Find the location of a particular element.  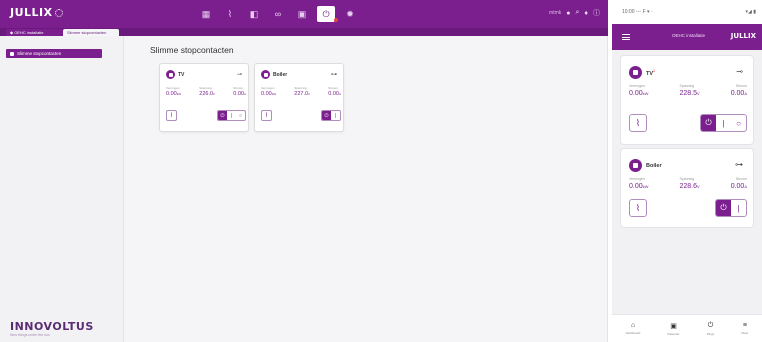

infinity-icon: ∞ is located at coordinates (278, 14).